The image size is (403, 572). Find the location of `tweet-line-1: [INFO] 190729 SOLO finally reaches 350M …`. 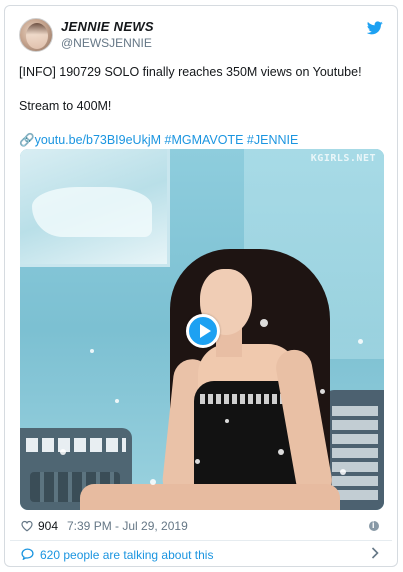

tweet-line-1: [INFO] 190729 SOLO finally reaches 350M … is located at coordinates (190, 72).